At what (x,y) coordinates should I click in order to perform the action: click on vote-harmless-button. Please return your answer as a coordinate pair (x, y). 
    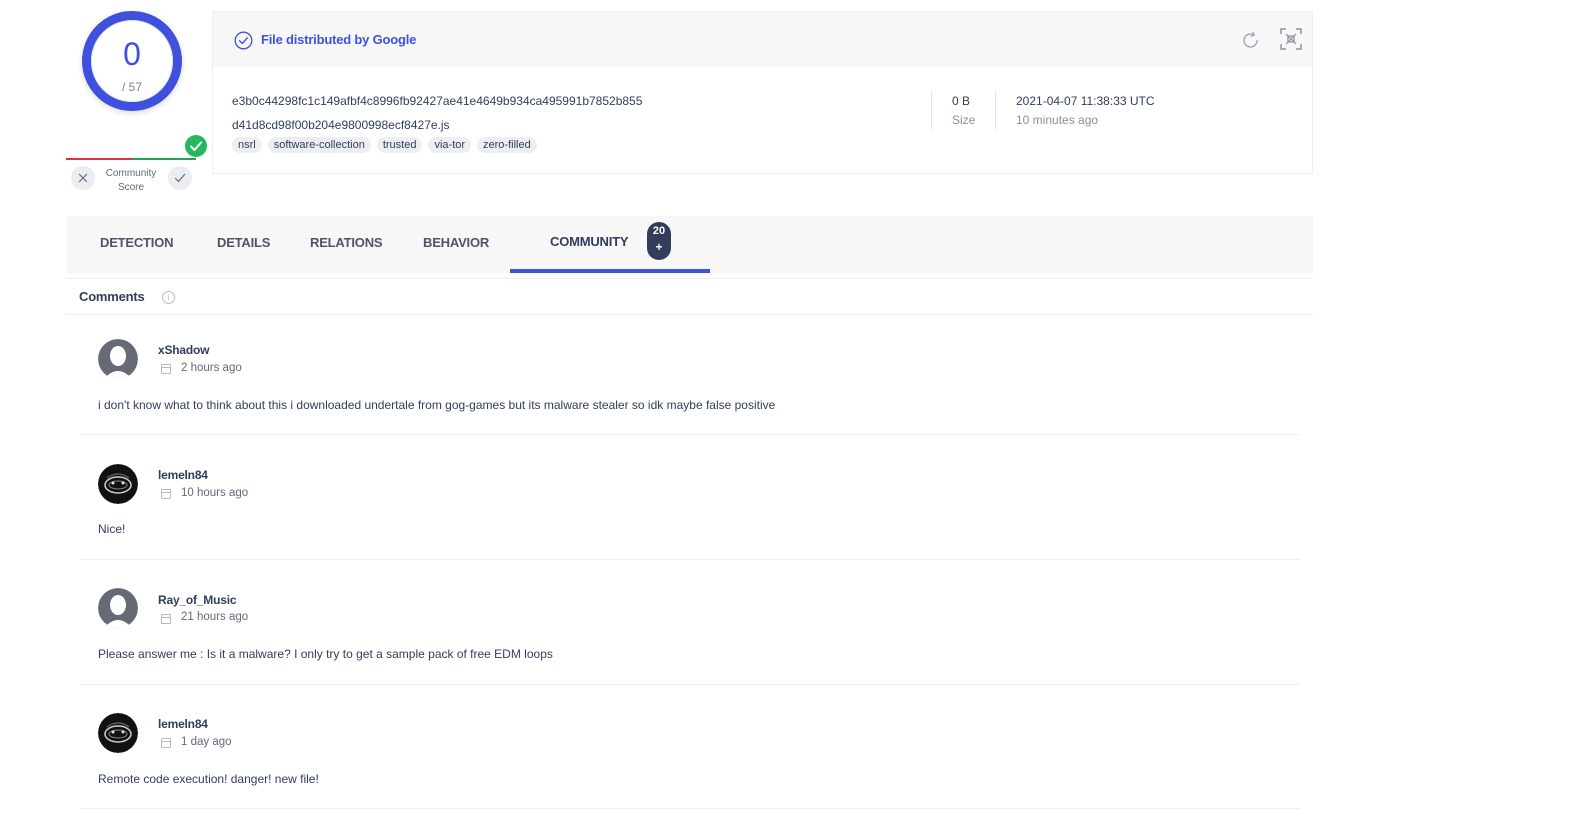
    Looking at the image, I should click on (180, 178).